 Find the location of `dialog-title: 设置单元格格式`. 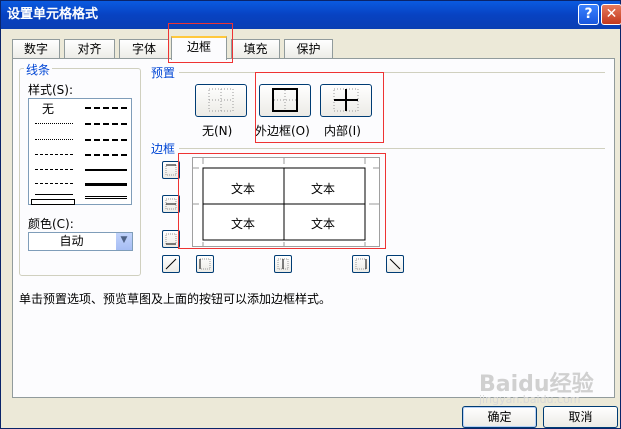

dialog-title: 设置单元格格式 is located at coordinates (53, 14).